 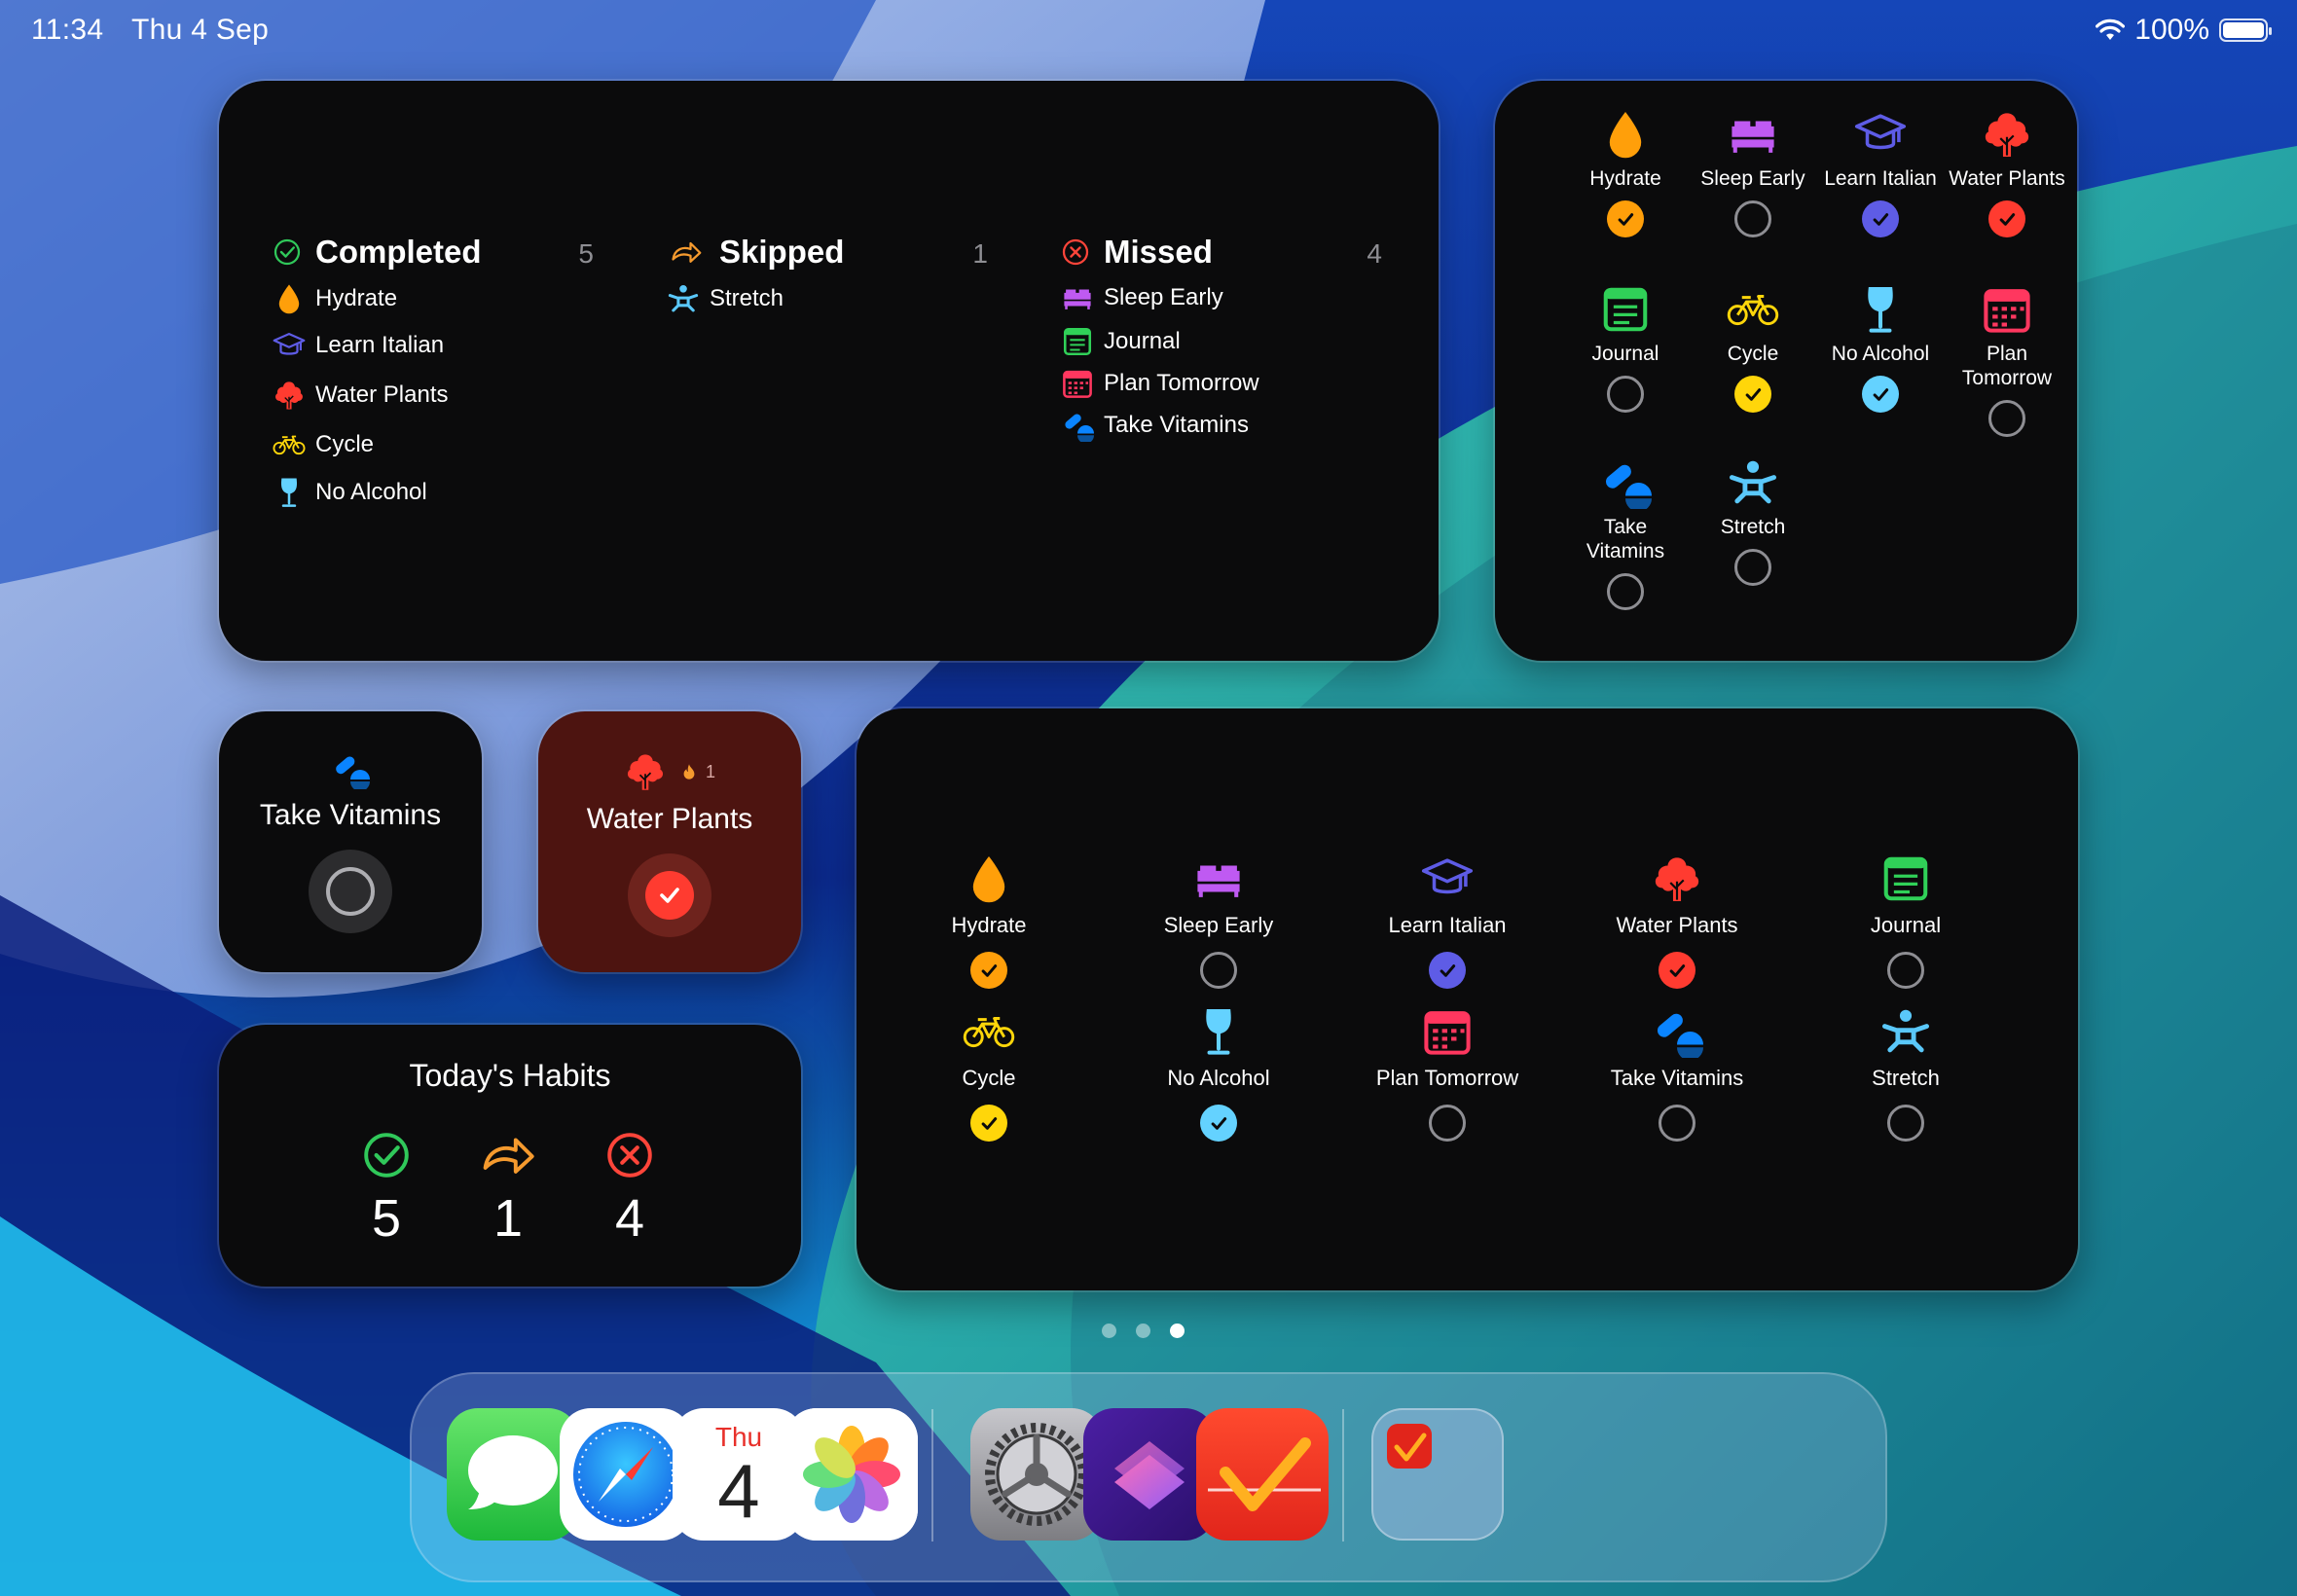 What do you see at coordinates (2111, 29) in the screenshot?
I see `wifi-icon` at bounding box center [2111, 29].